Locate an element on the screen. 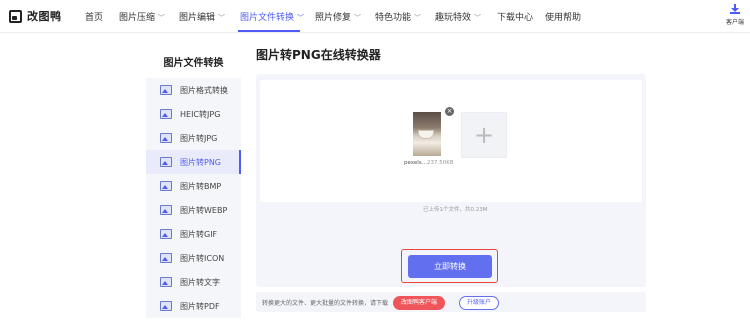 This screenshot has width=750, height=326. file-size: 237.50KB is located at coordinates (440, 163).